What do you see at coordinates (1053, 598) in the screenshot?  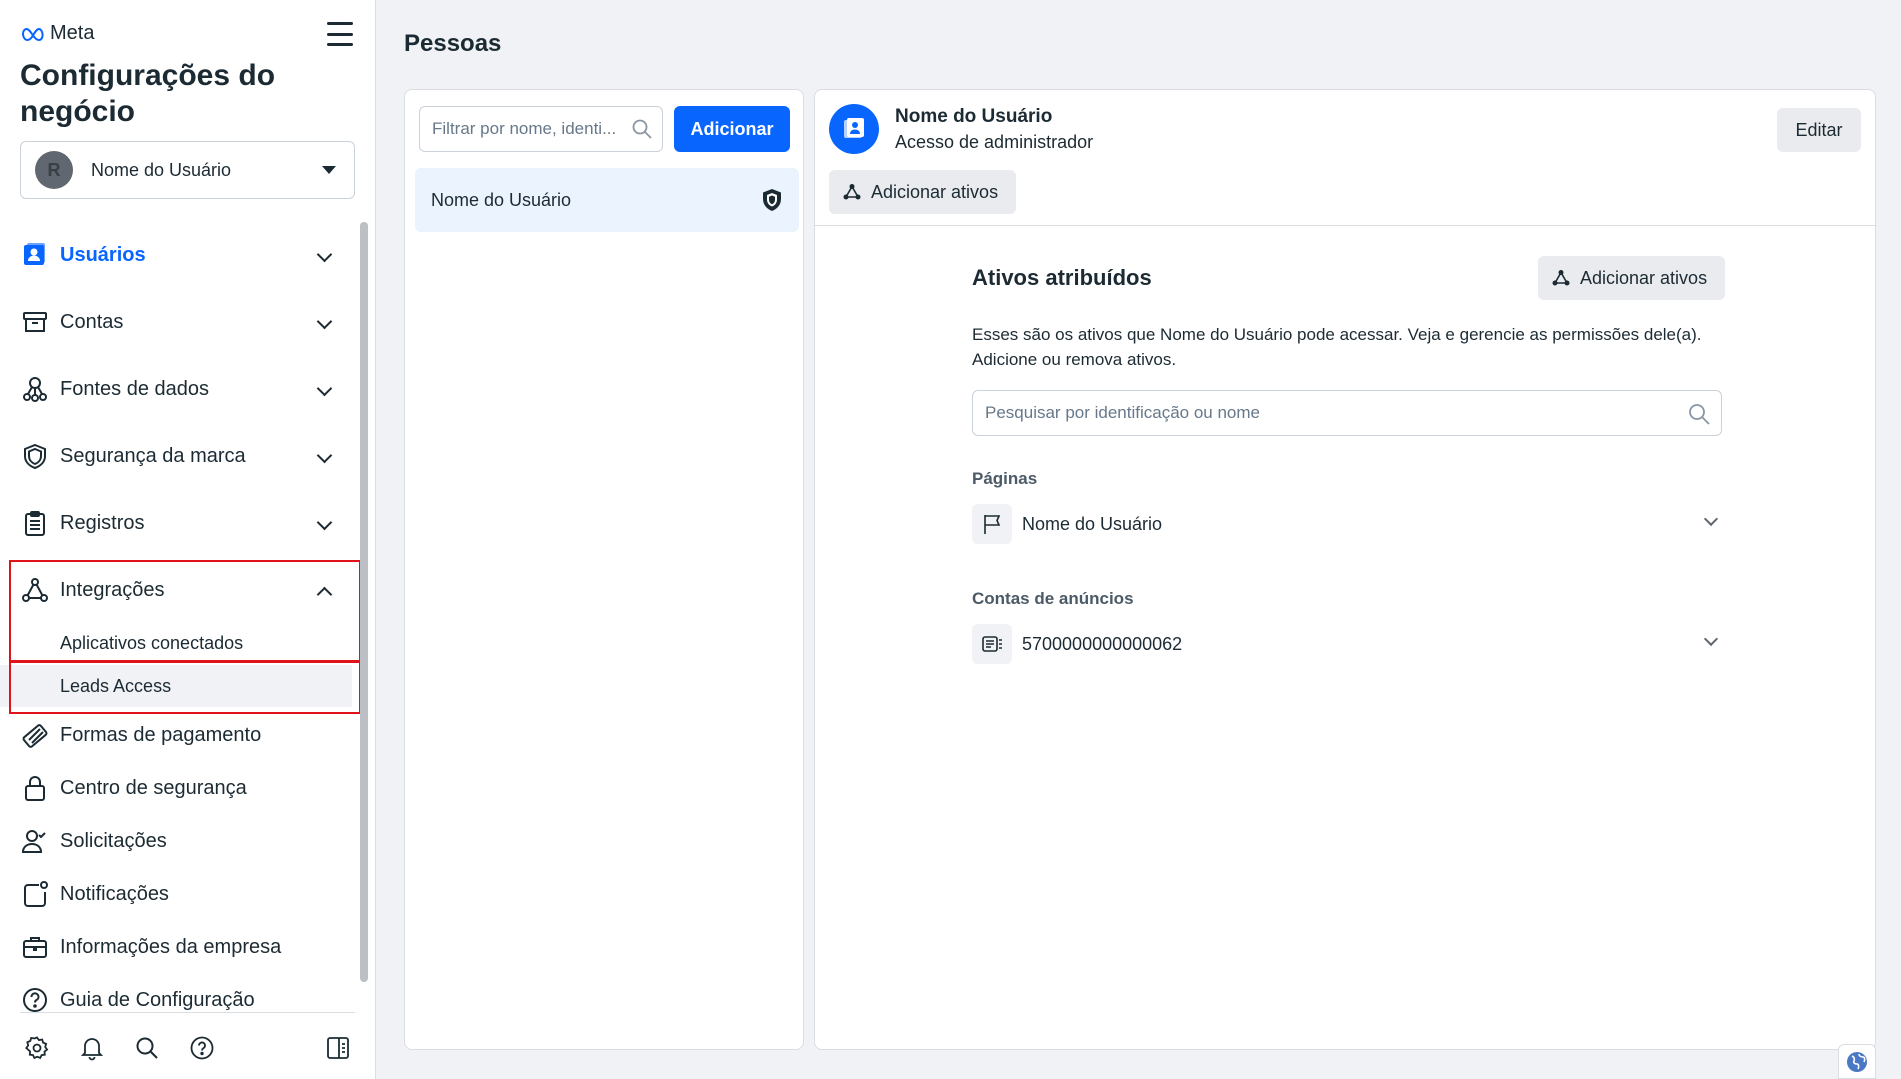 I see `ad-accounts-section-label: Contas de anúncios` at bounding box center [1053, 598].